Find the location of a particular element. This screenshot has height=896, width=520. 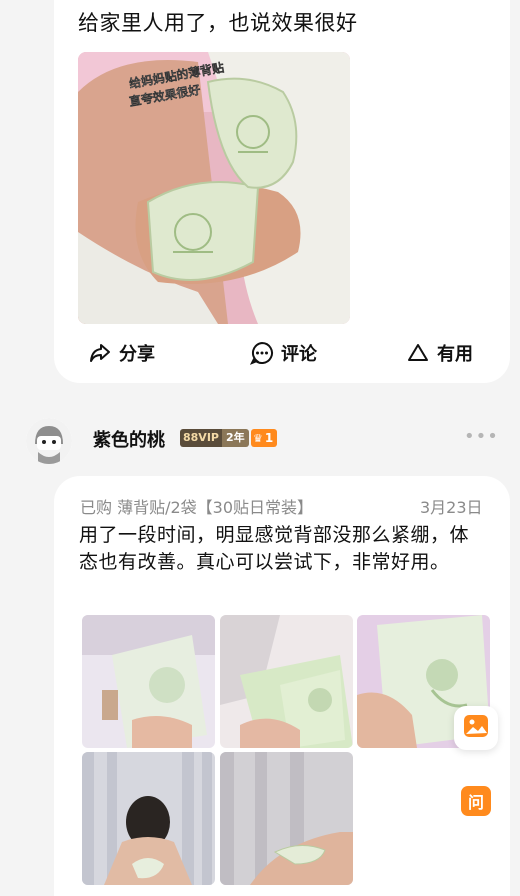

share-label: 分享 is located at coordinates (137, 354).